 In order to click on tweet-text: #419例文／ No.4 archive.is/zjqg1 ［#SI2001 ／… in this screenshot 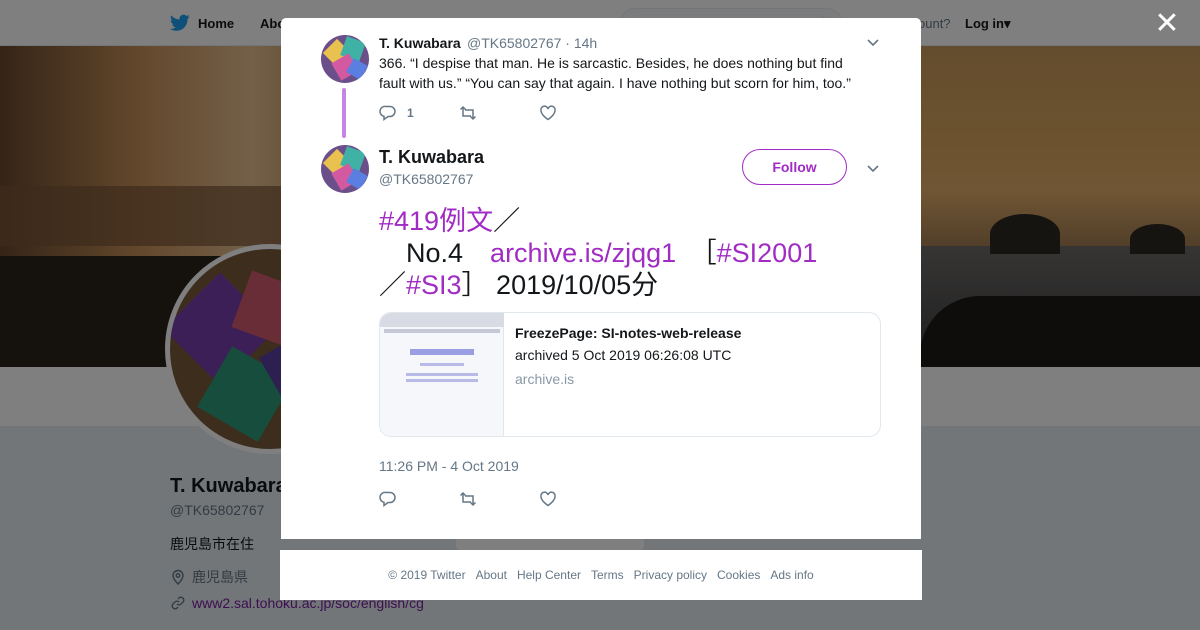, I will do `click(629, 253)`.